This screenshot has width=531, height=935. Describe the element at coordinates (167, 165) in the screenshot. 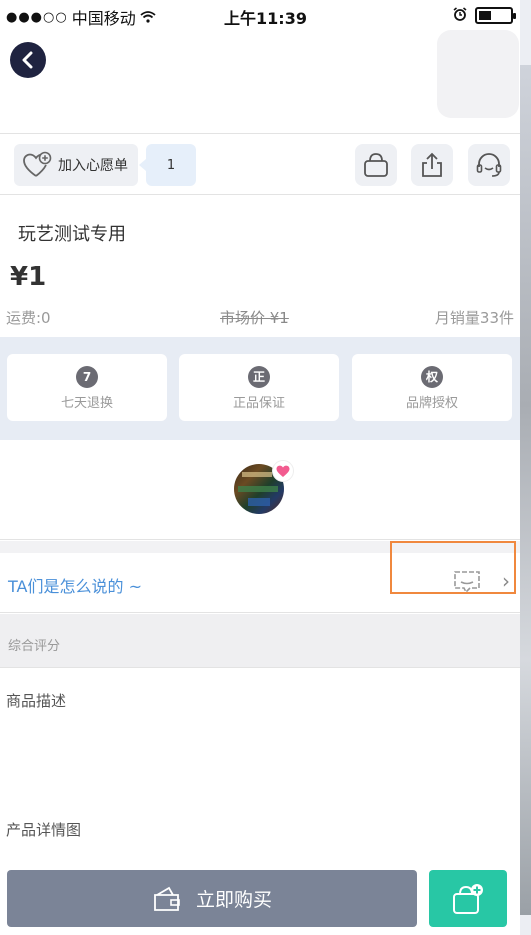

I see `wishlist-count-badge: 1` at that location.